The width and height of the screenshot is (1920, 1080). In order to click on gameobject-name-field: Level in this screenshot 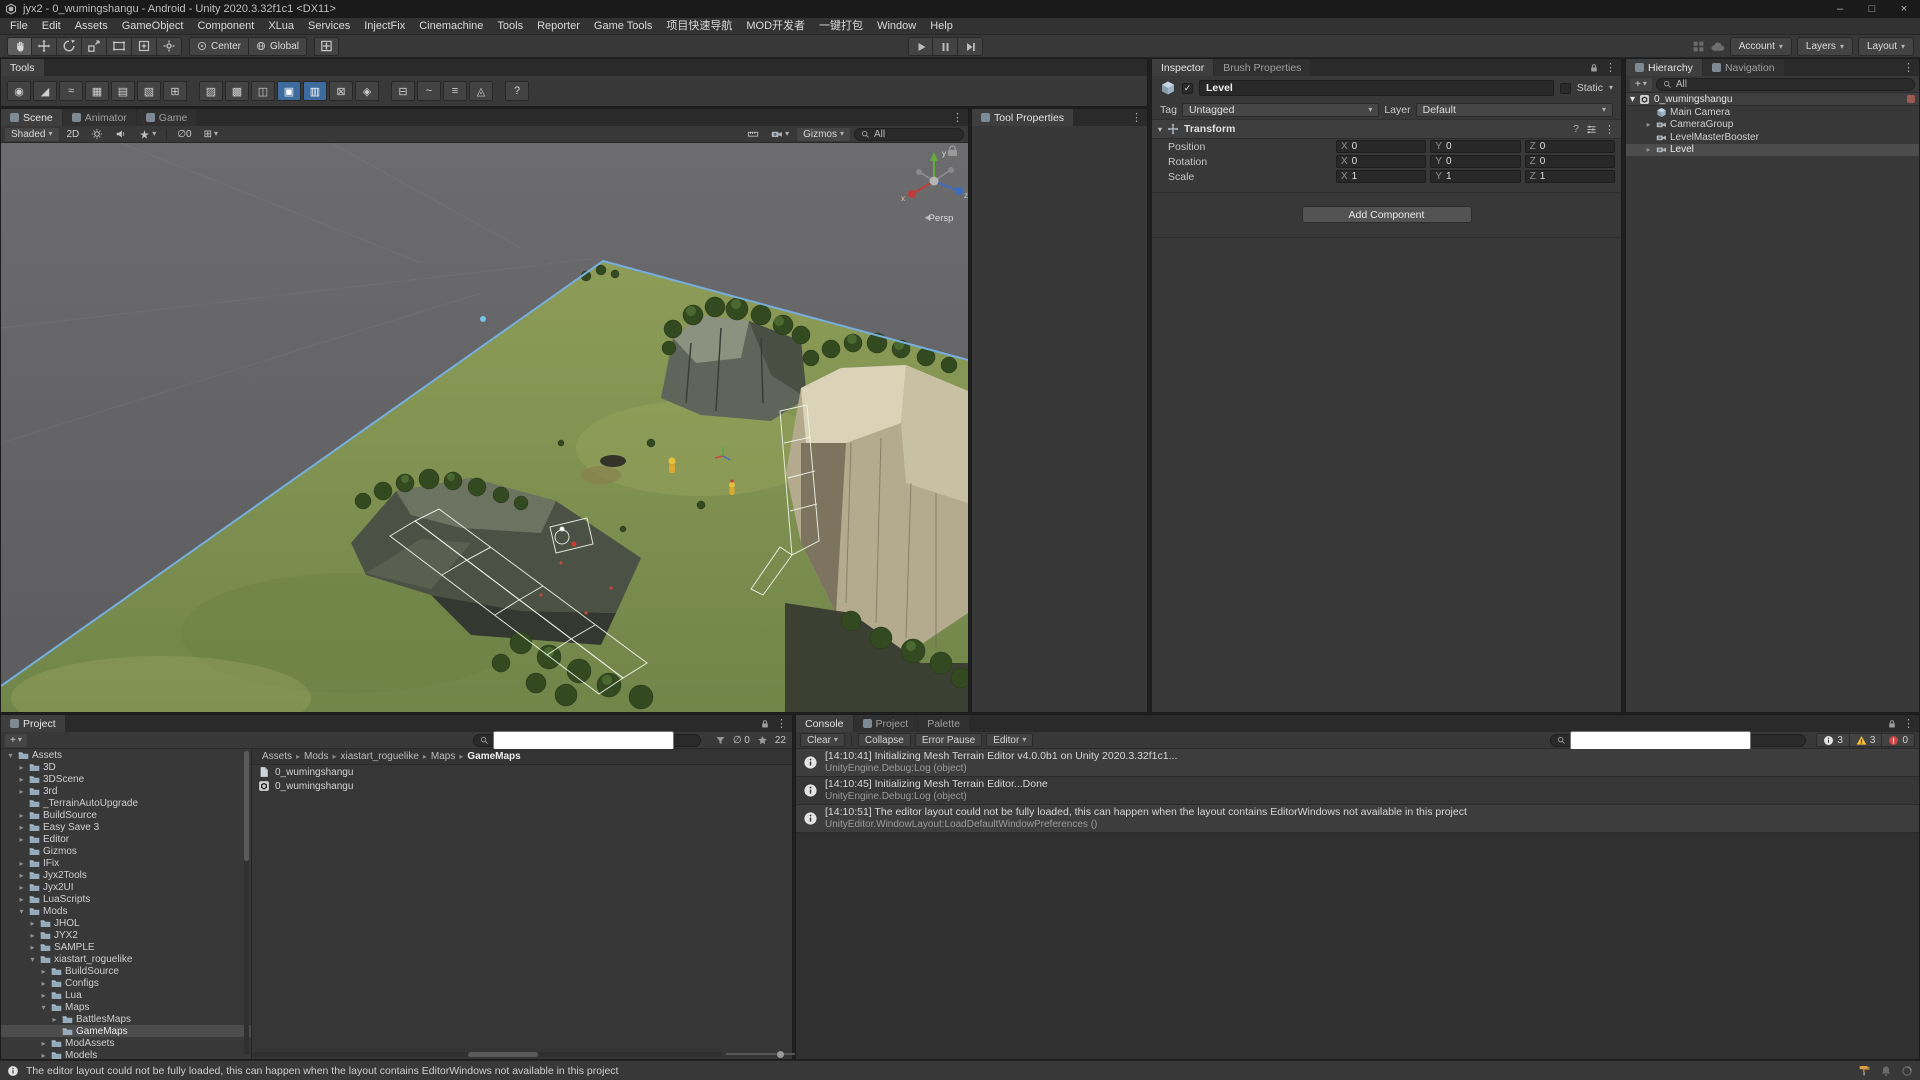, I will do `click(1376, 88)`.